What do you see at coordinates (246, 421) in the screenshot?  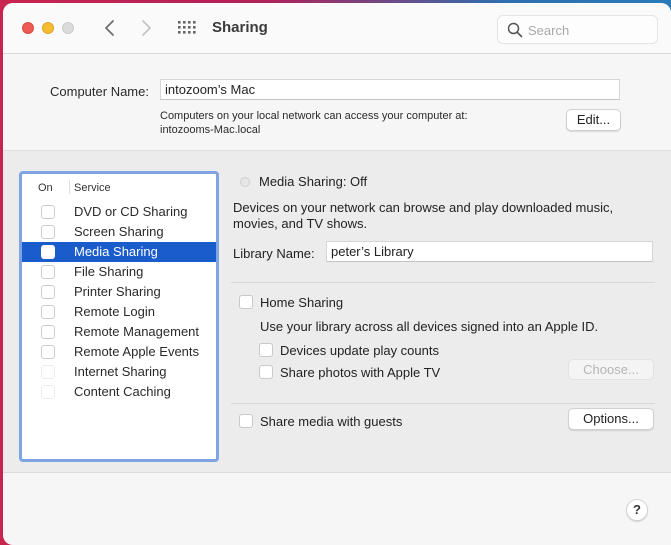 I see `share-guests-checkbox` at bounding box center [246, 421].